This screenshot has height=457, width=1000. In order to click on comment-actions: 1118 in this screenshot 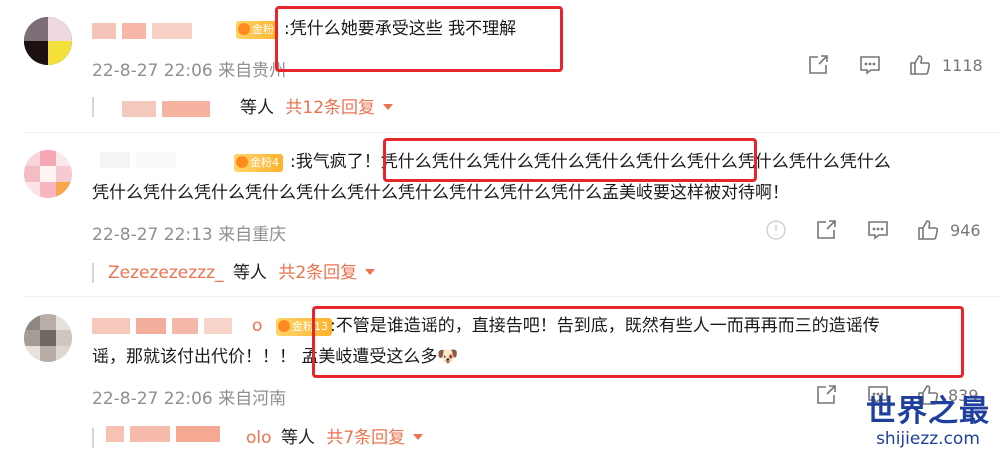, I will do `click(895, 65)`.